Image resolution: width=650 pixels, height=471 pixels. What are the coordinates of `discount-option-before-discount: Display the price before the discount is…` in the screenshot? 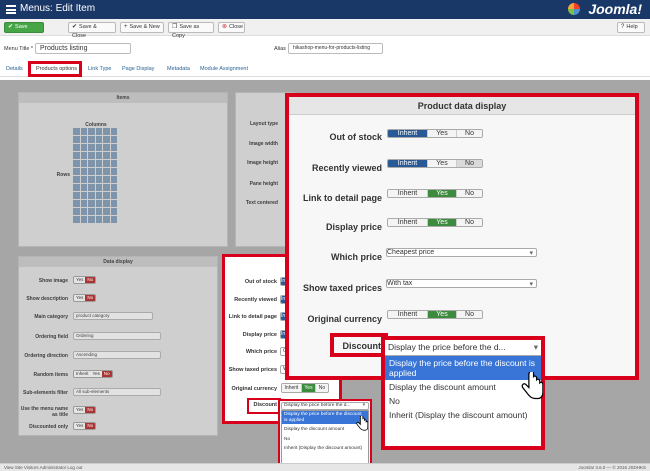 It's located at (463, 368).